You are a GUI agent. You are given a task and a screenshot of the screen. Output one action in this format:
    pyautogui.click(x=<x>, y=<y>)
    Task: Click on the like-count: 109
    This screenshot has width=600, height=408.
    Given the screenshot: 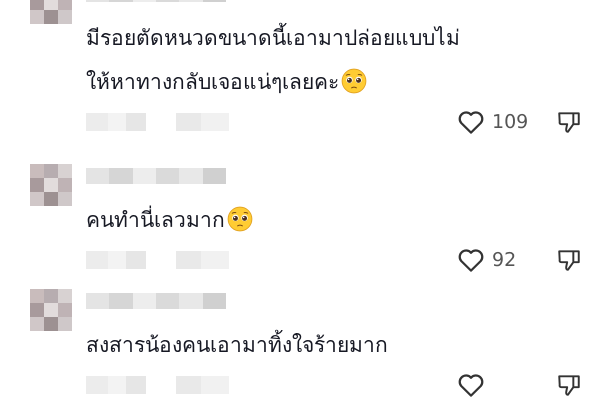 What is the action you would take?
    pyautogui.click(x=510, y=122)
    